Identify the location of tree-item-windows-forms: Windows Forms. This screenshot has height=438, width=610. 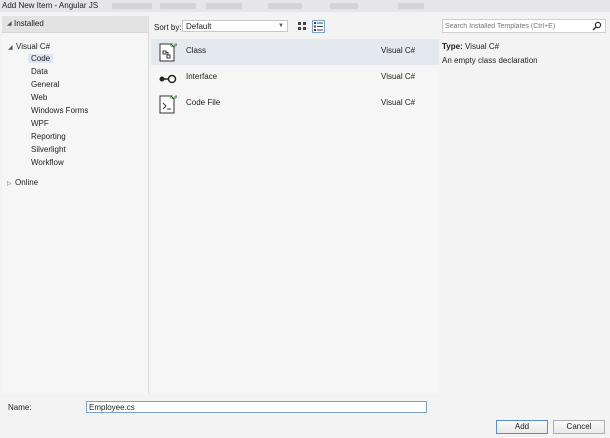
(75, 111).